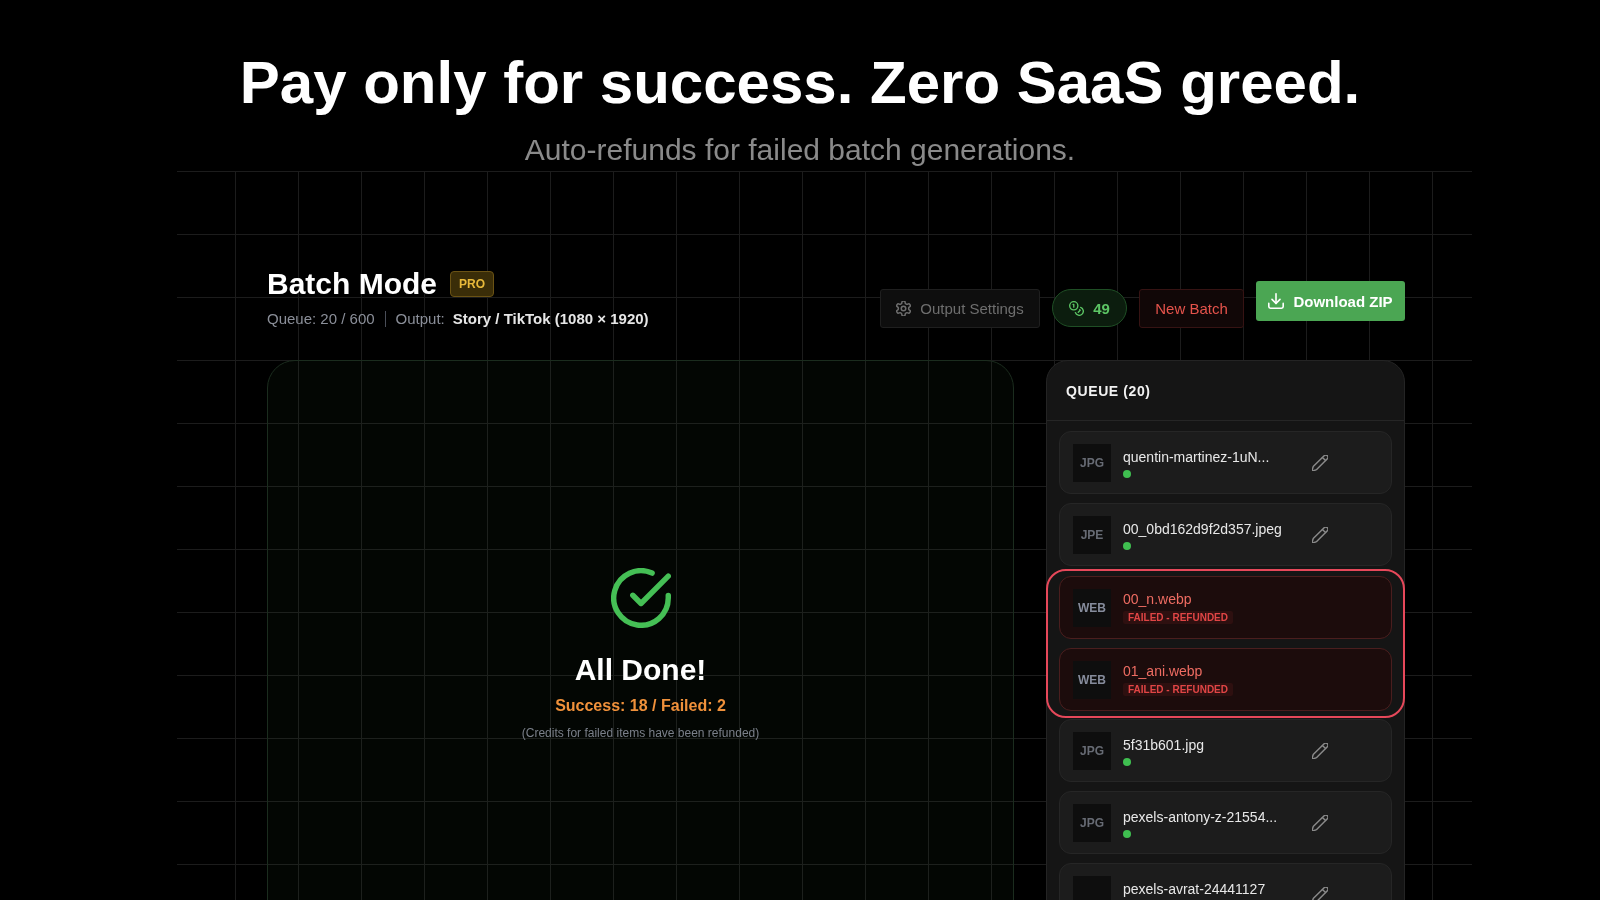 The image size is (1600, 900). Describe the element at coordinates (1077, 308) in the screenshot. I see `coins-icon` at that location.